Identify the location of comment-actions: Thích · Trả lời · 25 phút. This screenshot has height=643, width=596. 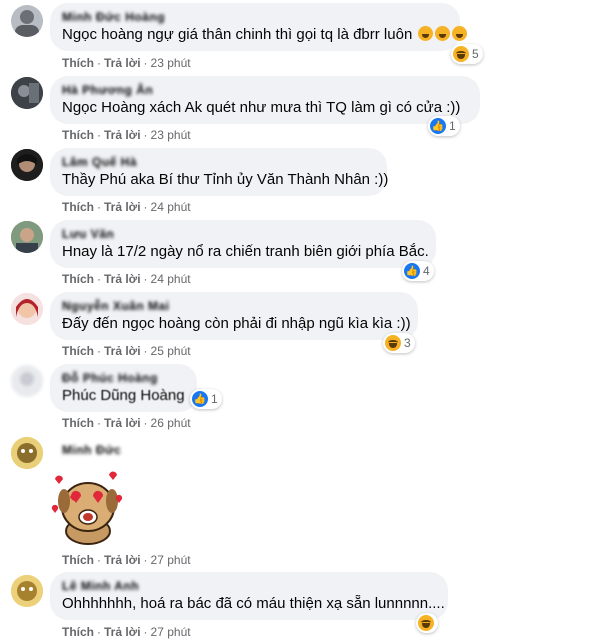
(126, 351).